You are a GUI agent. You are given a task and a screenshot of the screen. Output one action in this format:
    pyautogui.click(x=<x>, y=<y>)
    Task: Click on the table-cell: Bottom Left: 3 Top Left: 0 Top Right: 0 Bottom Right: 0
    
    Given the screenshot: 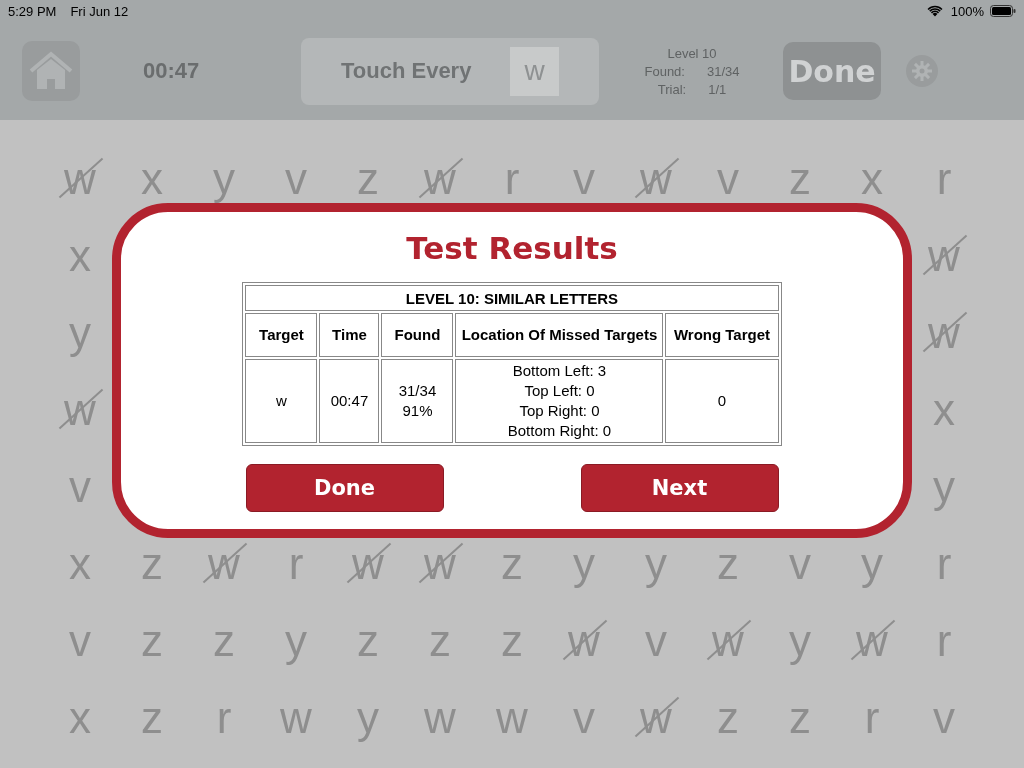 What is the action you would take?
    pyautogui.click(x=559, y=401)
    